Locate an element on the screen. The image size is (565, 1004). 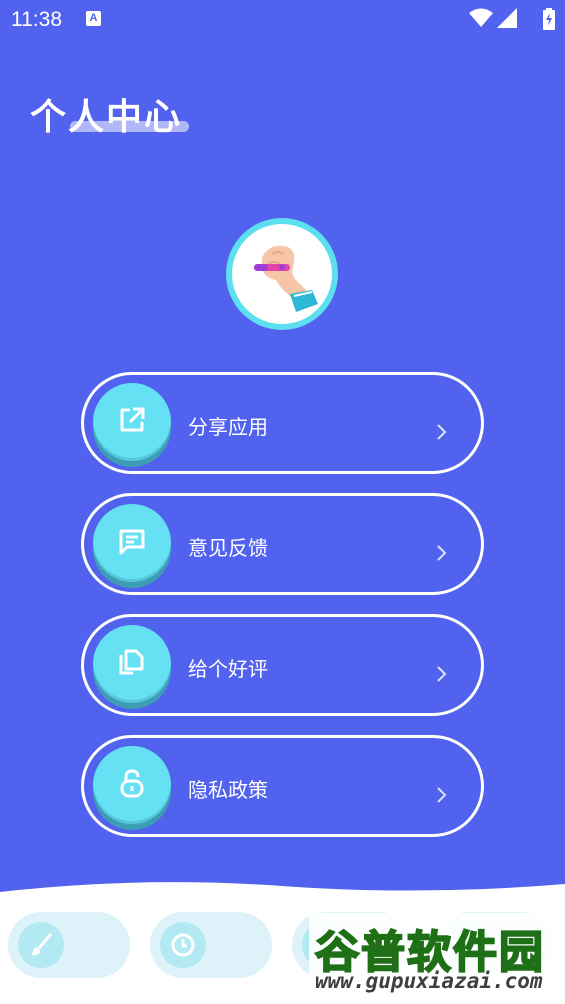
wifi-icon is located at coordinates (481, 17).